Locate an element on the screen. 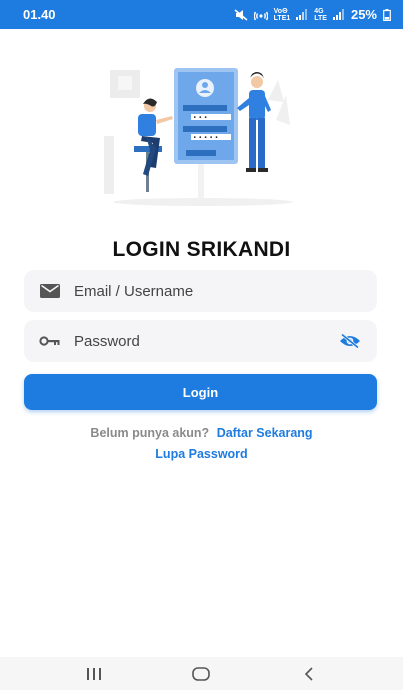  network-label-2: 4G LTE is located at coordinates (320, 14).